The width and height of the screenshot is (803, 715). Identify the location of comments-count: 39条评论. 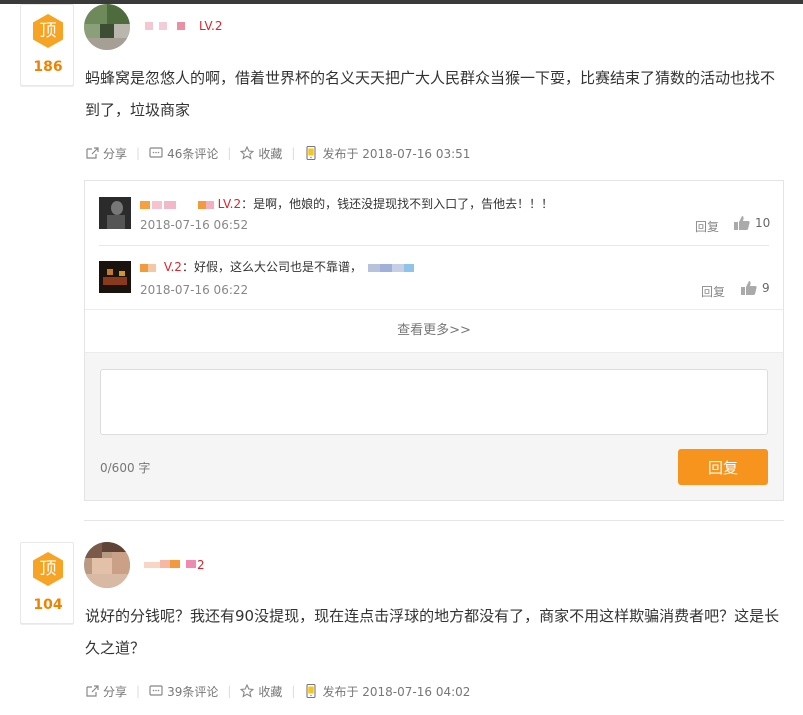
(193, 691).